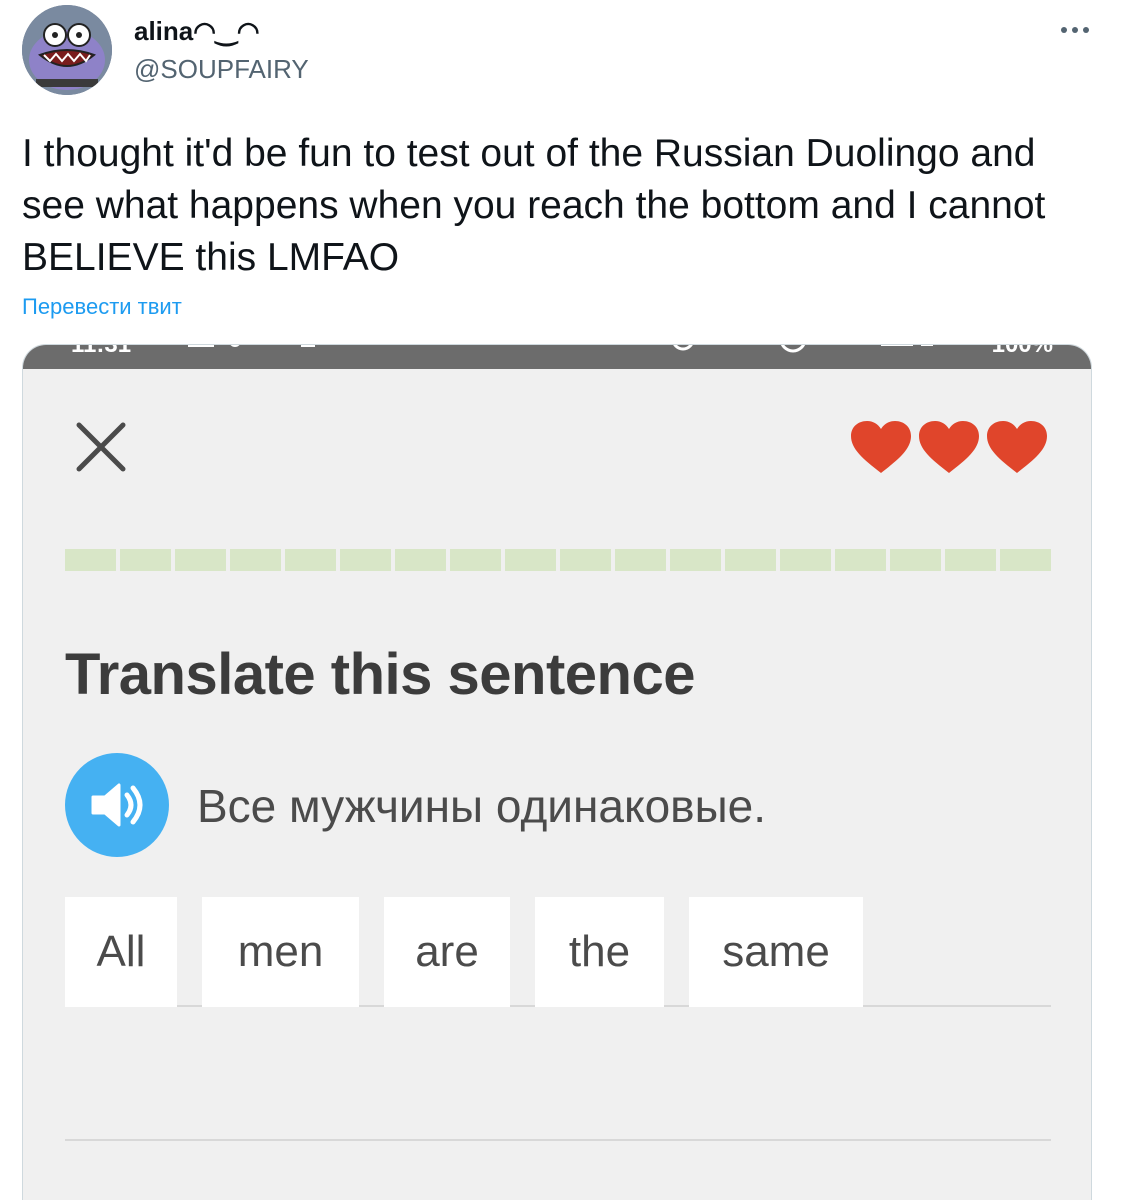 The image size is (1131, 1200). Describe the element at coordinates (221, 69) in the screenshot. I see `handle: @SOUPFAIRY` at that location.